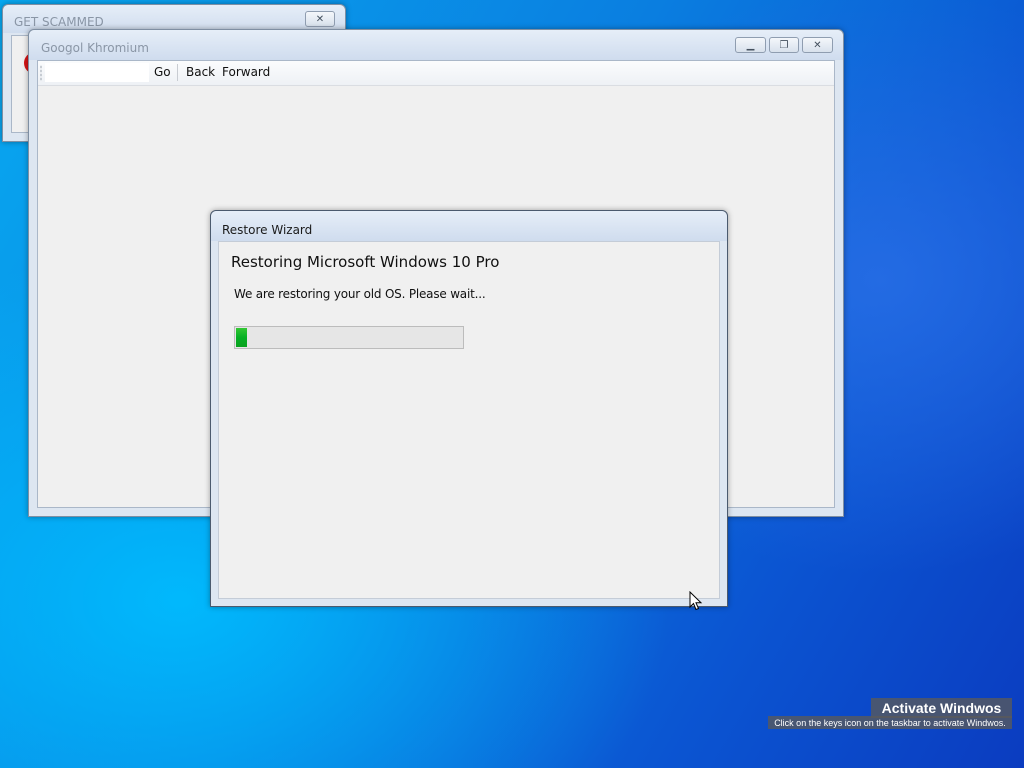 This screenshot has height=768, width=1024. I want to click on get-scammed-close-button: ✕, so click(320, 19).